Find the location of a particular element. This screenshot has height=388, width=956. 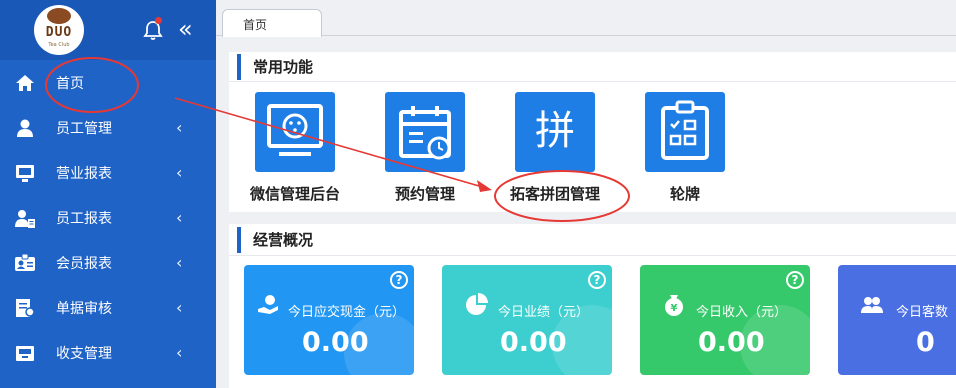

sidebar-item-finance: 收支管理 ‹ is located at coordinates (108, 352).